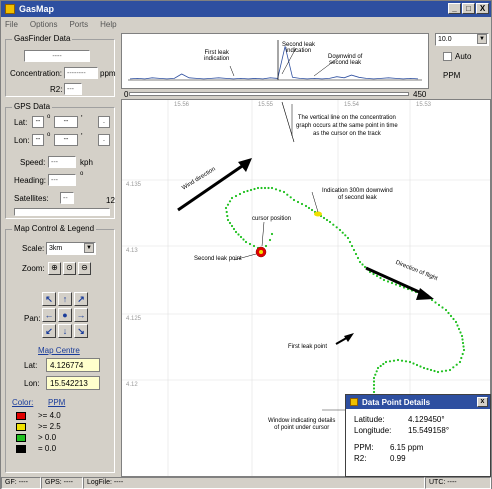 This screenshot has height=489, width=492. What do you see at coordinates (104, 122) in the screenshot?
I see `gps-lat-hemisphere: .` at bounding box center [104, 122].